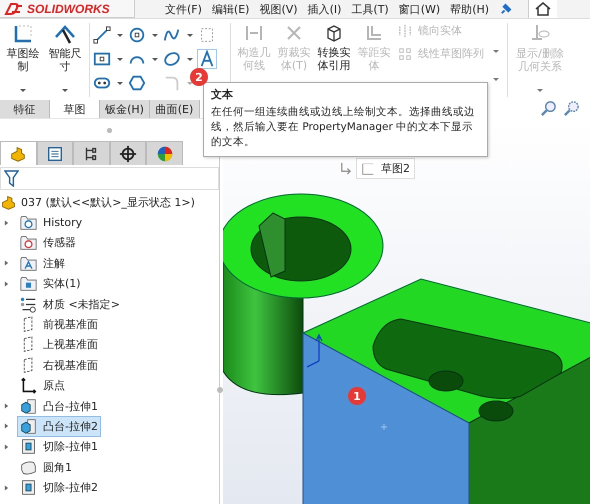 The height and width of the screenshot is (504, 590). I want to click on app-logo: SOLIDWORKS, so click(67, 9).